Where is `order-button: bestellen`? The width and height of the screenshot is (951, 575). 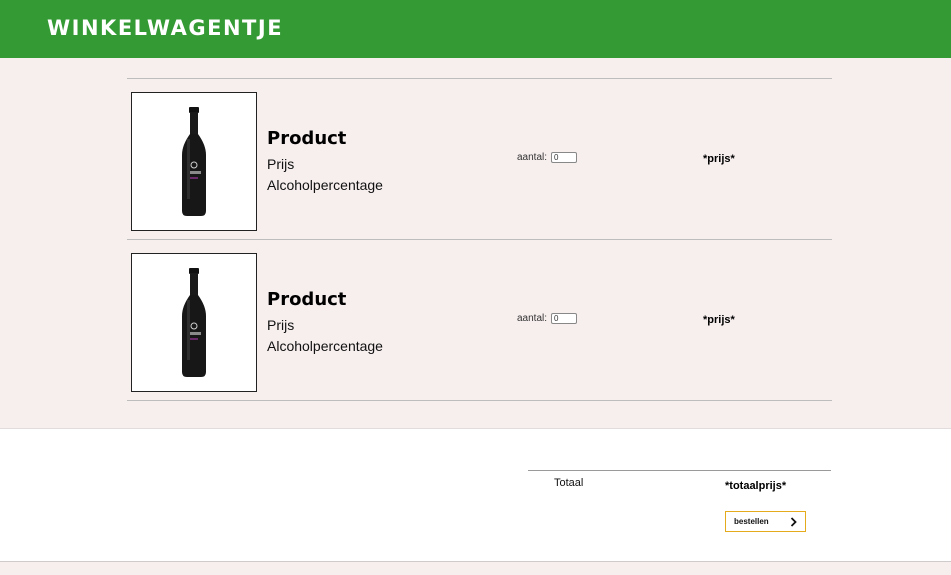
order-button: bestellen is located at coordinates (765, 521).